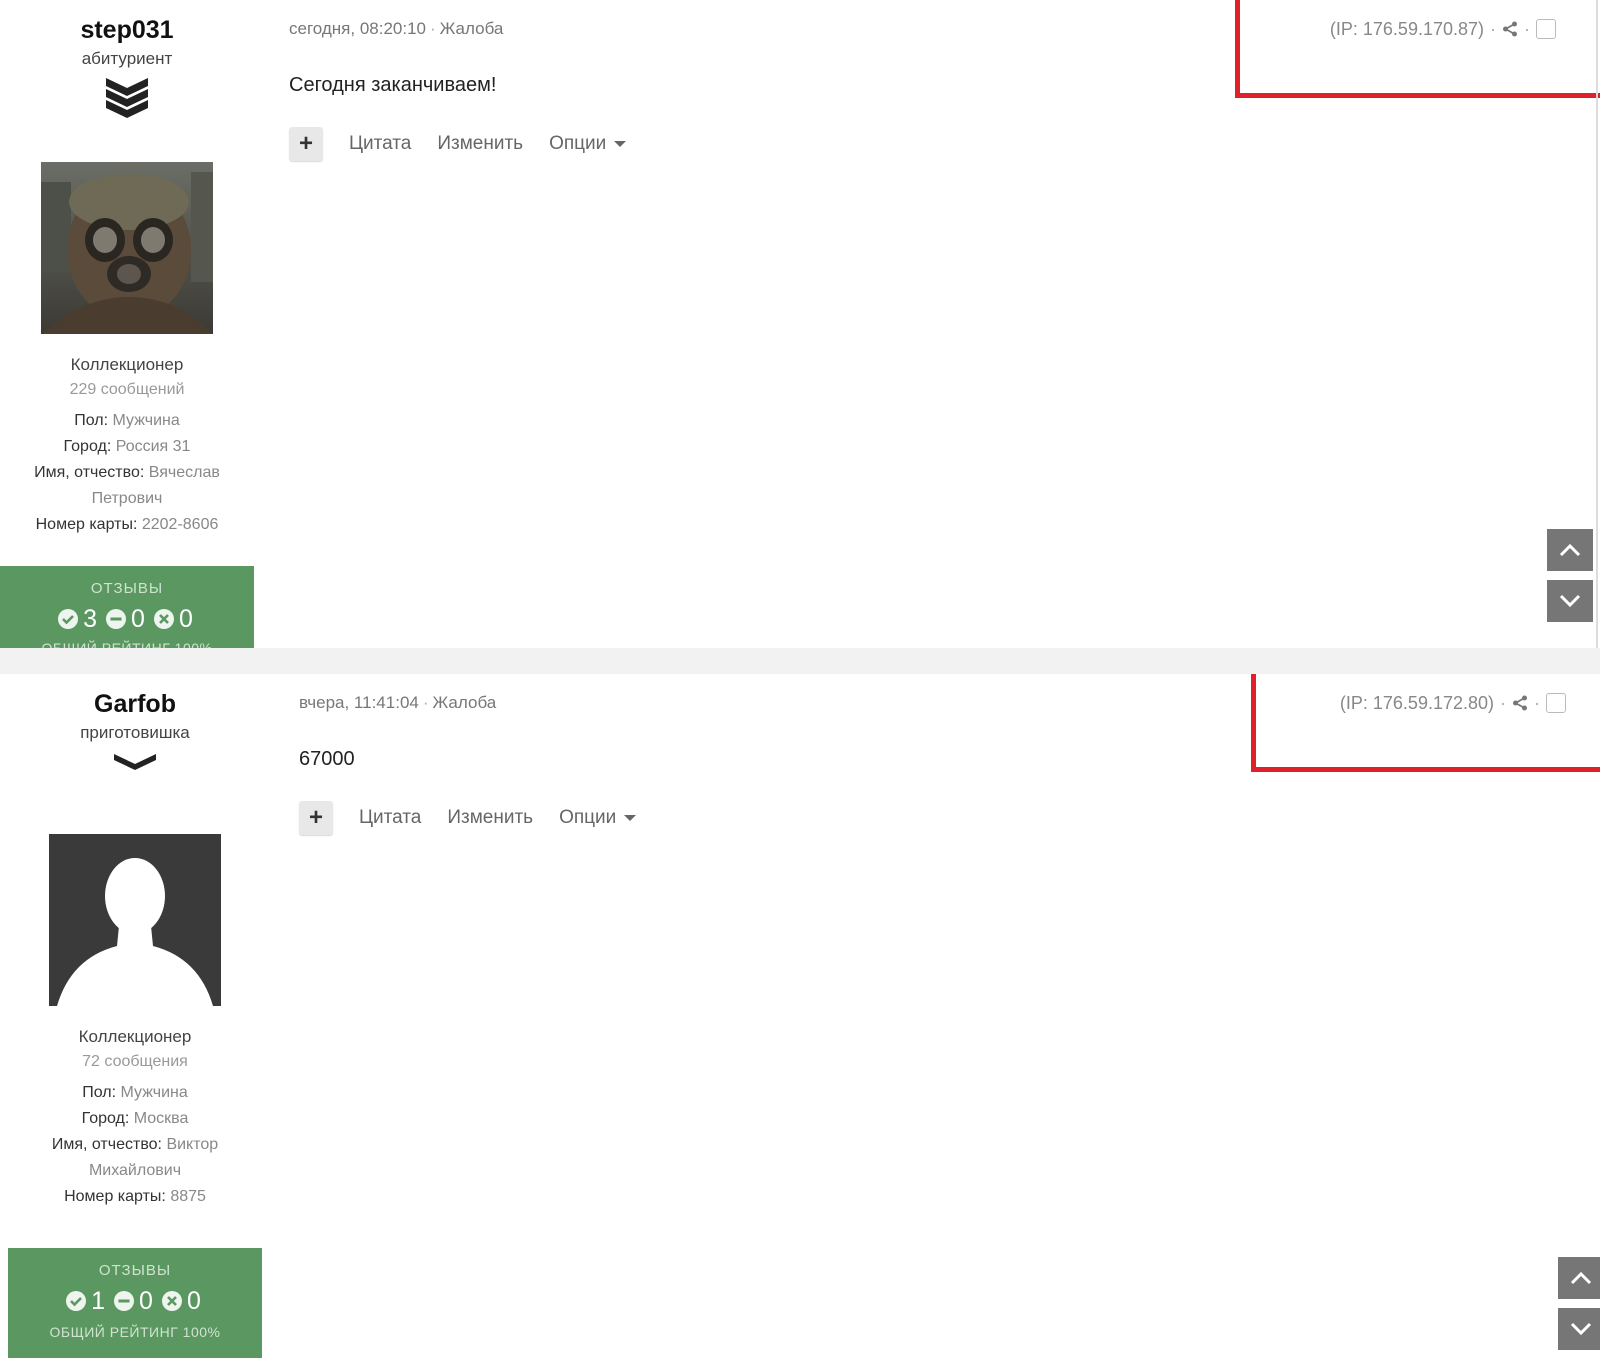 This screenshot has width=1600, height=1358. I want to click on reviews-panel: ОТЗЫВЫ 1 0 0 ОБЩИЙ РЕЙТИНГ 100%, so click(135, 1303).